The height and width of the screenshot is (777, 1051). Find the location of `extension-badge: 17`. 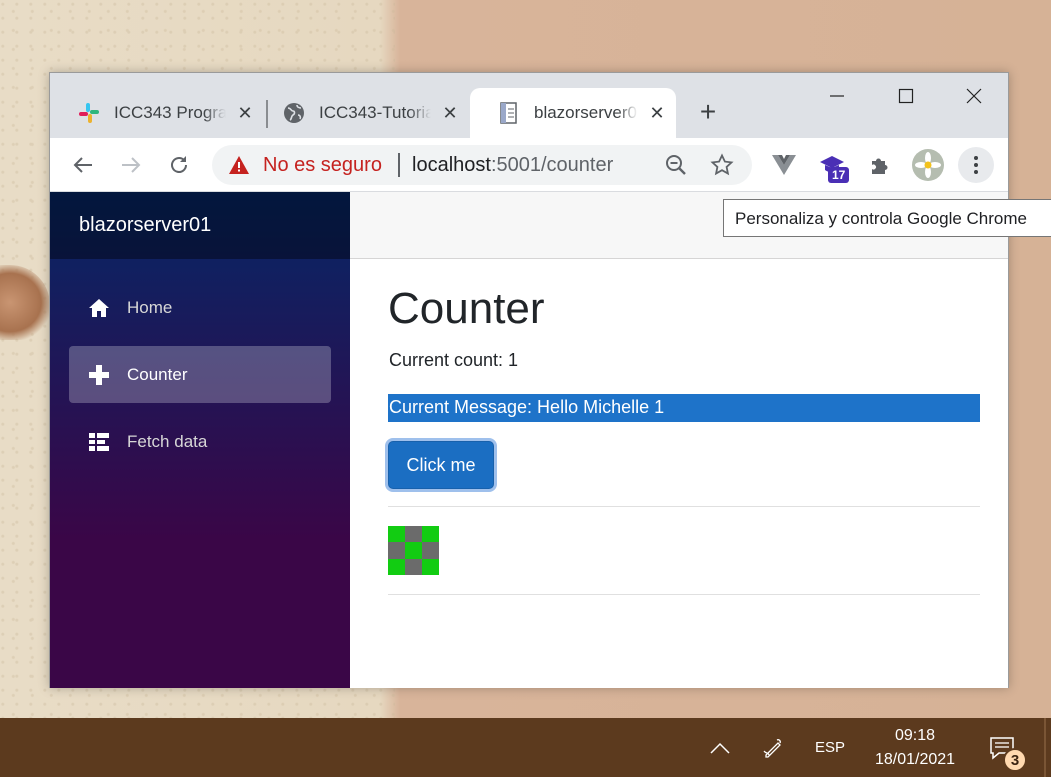

extension-badge: 17 is located at coordinates (839, 175).